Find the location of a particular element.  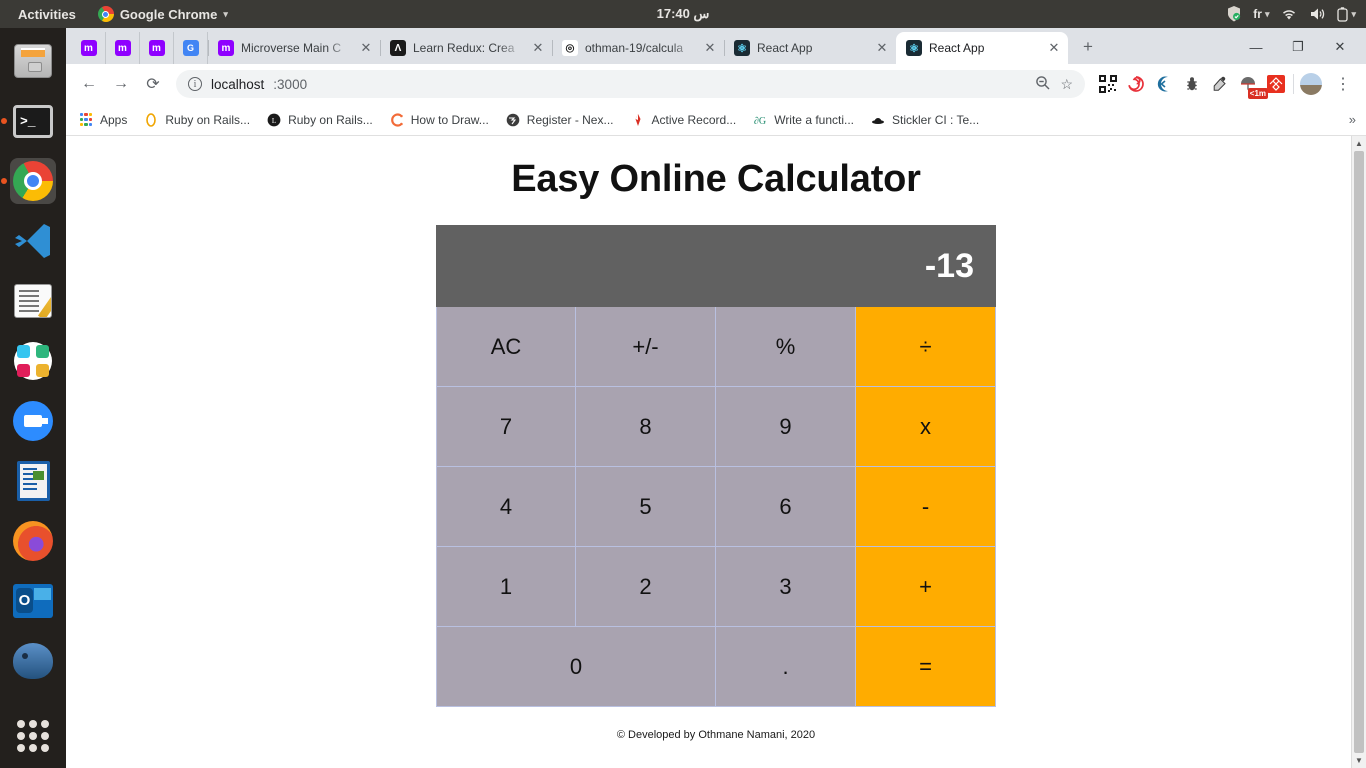

pinned-tab-google-translate: G is located at coordinates (191, 48).